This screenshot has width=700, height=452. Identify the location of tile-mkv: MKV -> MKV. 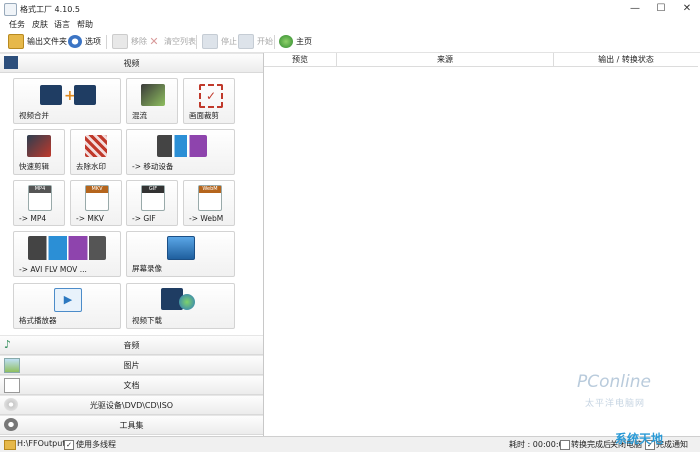
(96, 203).